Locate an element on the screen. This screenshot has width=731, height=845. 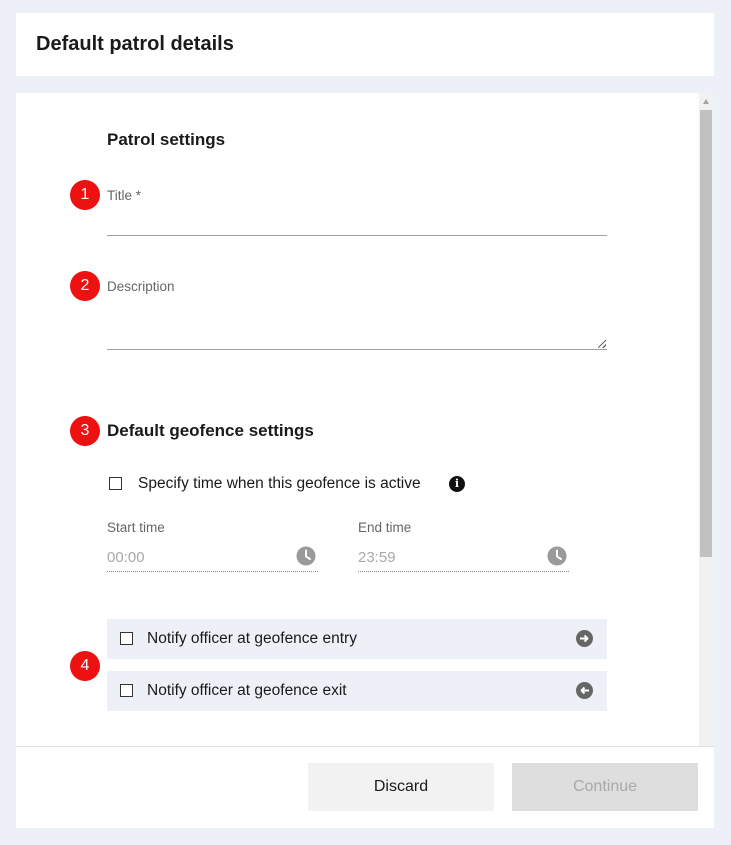
info-icon: i is located at coordinates (457, 484).